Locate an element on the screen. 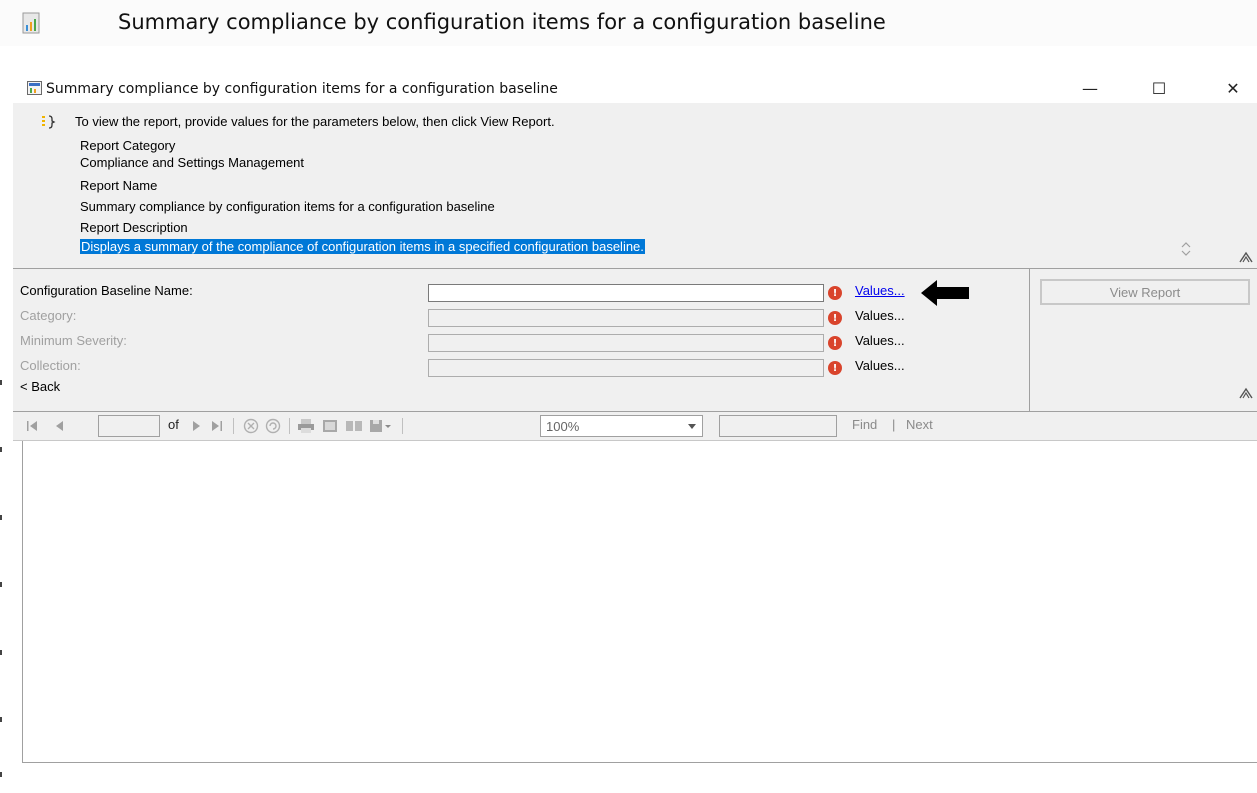 The height and width of the screenshot is (793, 1257). category-label: Category: is located at coordinates (48, 315).